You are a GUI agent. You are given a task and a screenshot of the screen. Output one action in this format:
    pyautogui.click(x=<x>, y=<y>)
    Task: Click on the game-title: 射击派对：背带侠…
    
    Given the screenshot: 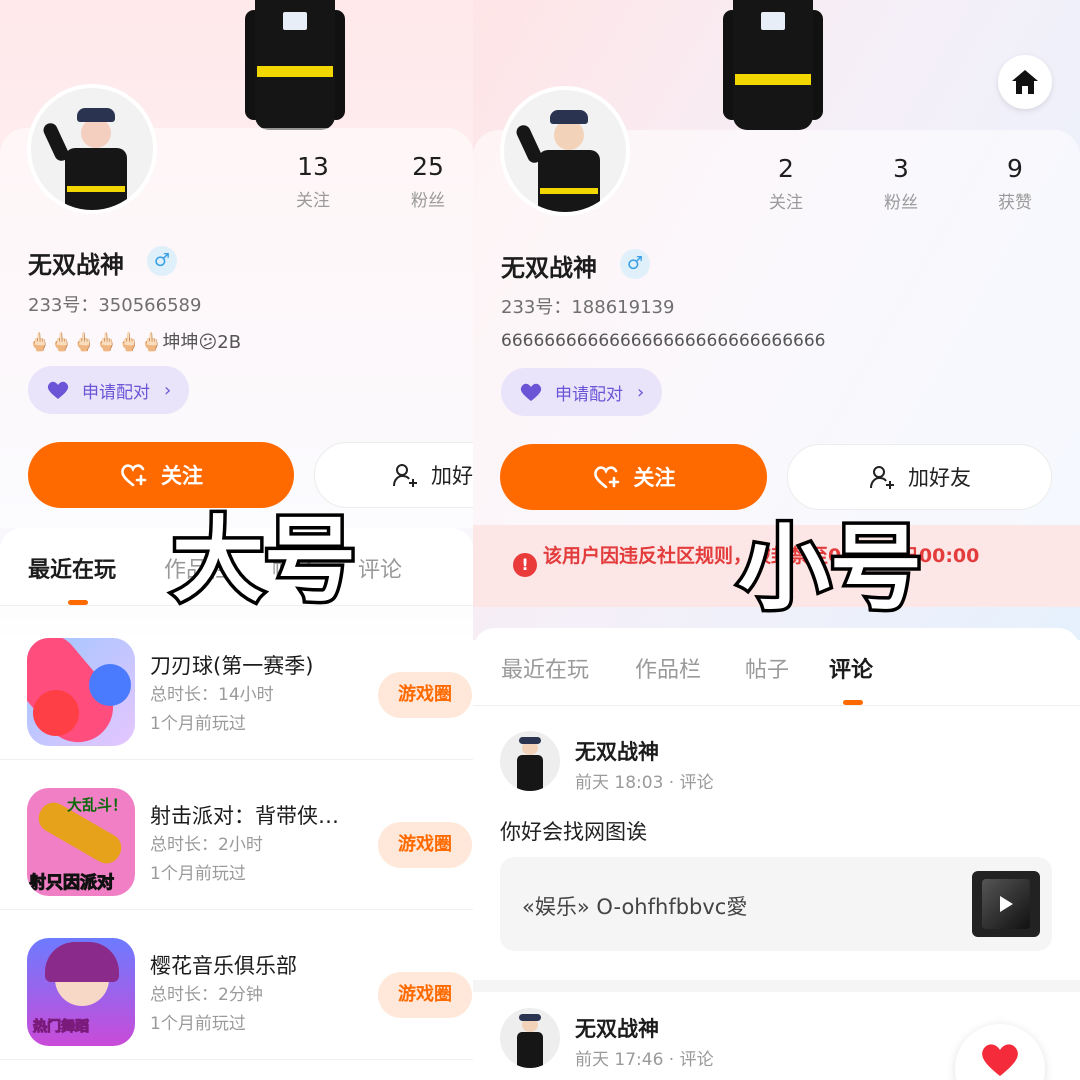 What is the action you would take?
    pyautogui.click(x=244, y=816)
    